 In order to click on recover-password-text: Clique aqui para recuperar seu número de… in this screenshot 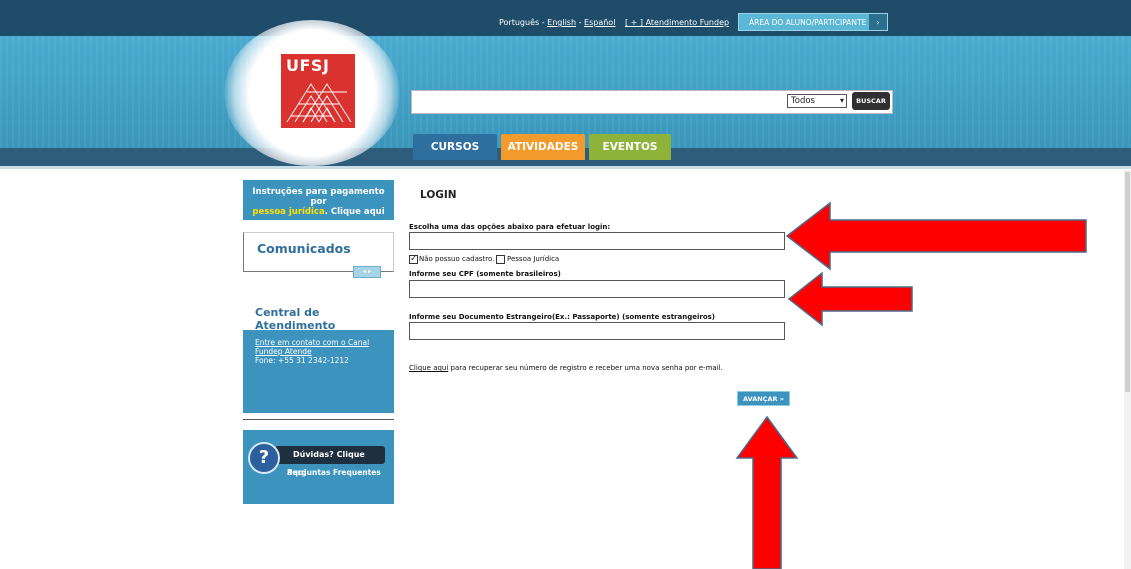, I will do `click(566, 368)`.